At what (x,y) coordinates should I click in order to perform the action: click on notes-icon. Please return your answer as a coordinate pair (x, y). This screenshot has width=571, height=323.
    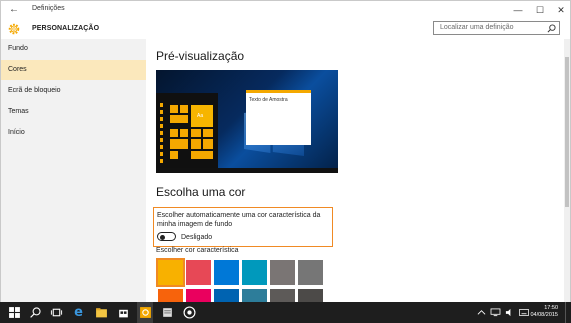
    Looking at the image, I should click on (167, 312).